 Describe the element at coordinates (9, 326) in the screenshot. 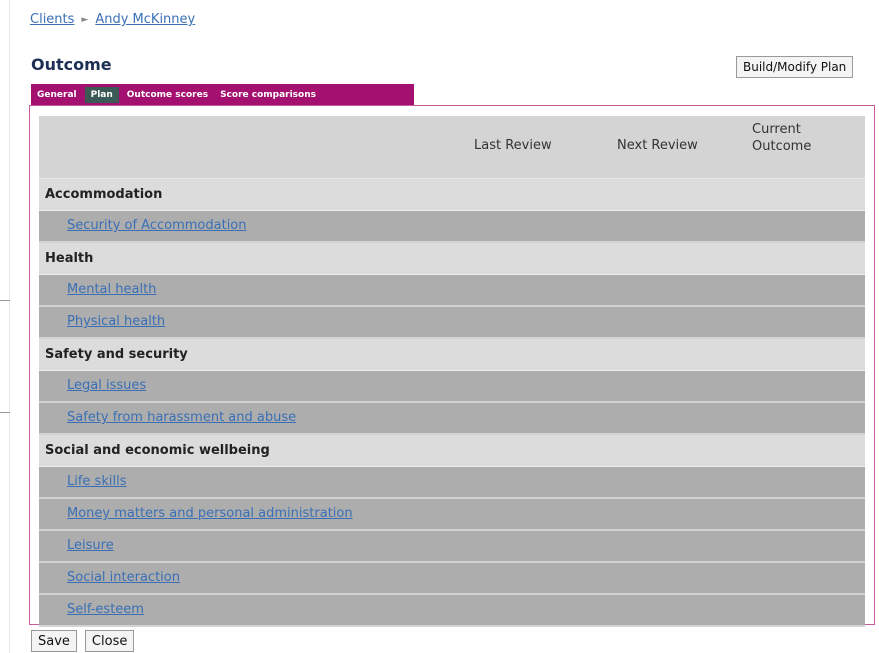

I see `left-border-line` at that location.